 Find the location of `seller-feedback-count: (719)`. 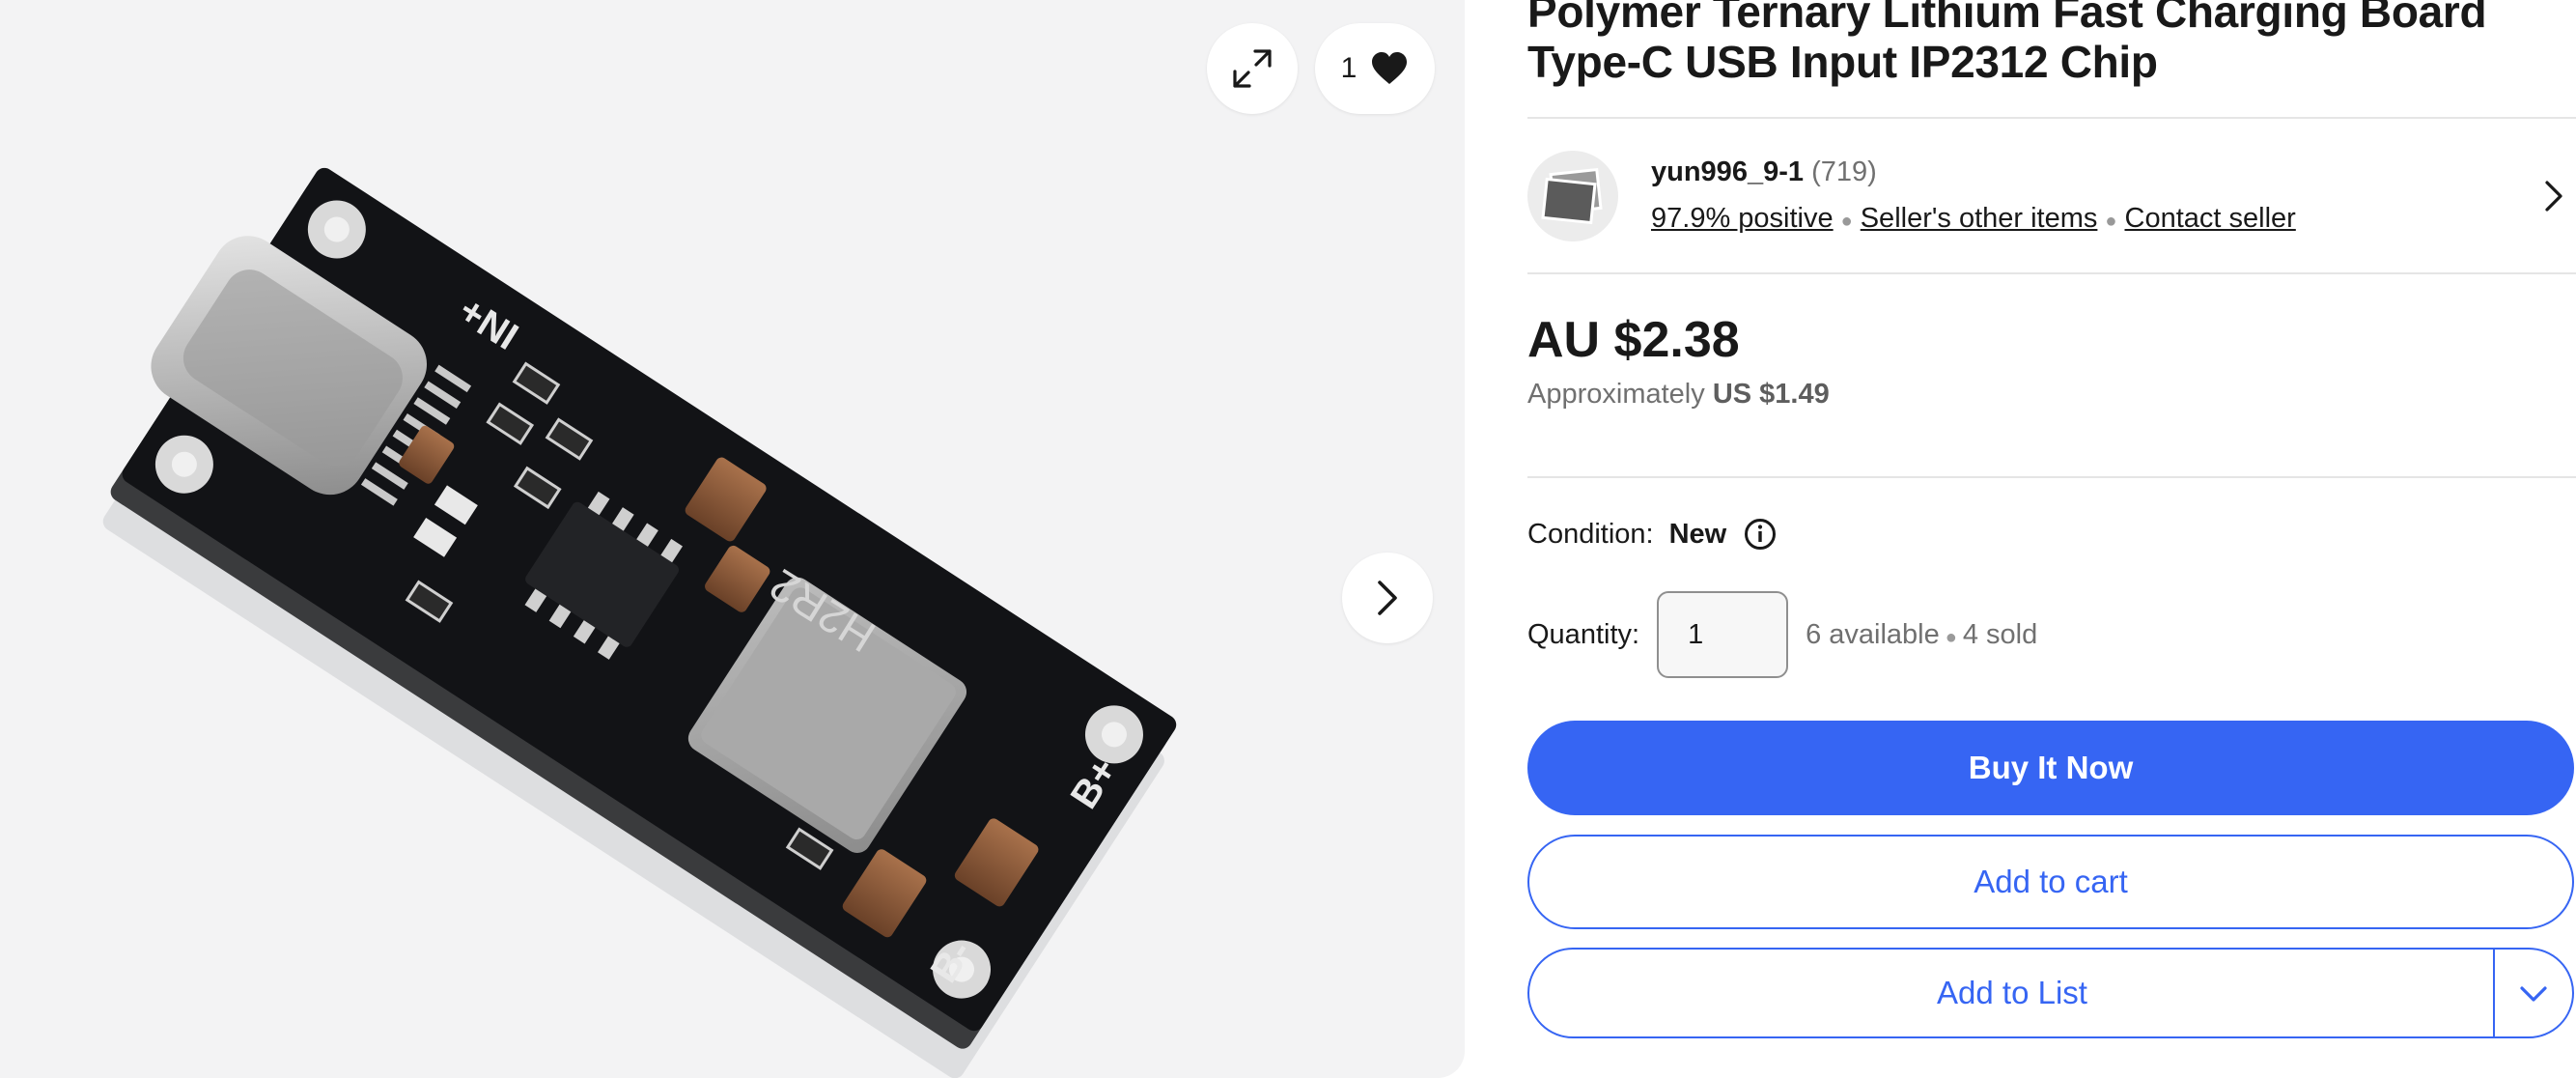

seller-feedback-count: (719) is located at coordinates (1844, 171).